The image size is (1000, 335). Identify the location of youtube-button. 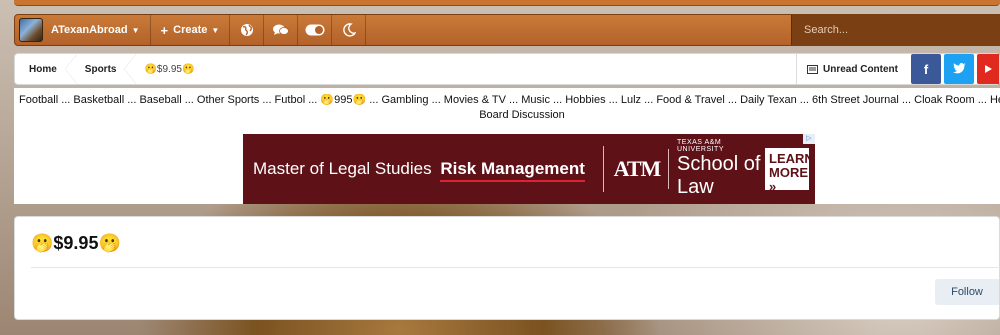
(988, 69).